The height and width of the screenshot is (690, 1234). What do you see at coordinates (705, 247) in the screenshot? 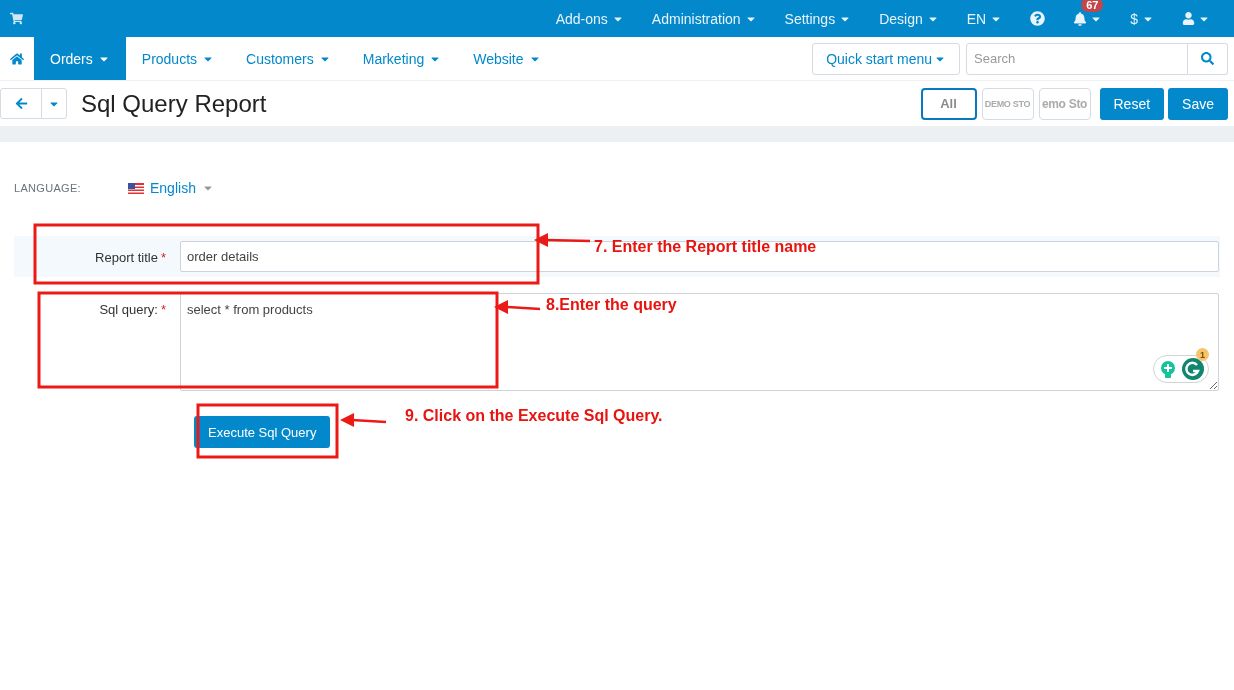
I see `annotation-text: 7. Enter the Report title name` at bounding box center [705, 247].